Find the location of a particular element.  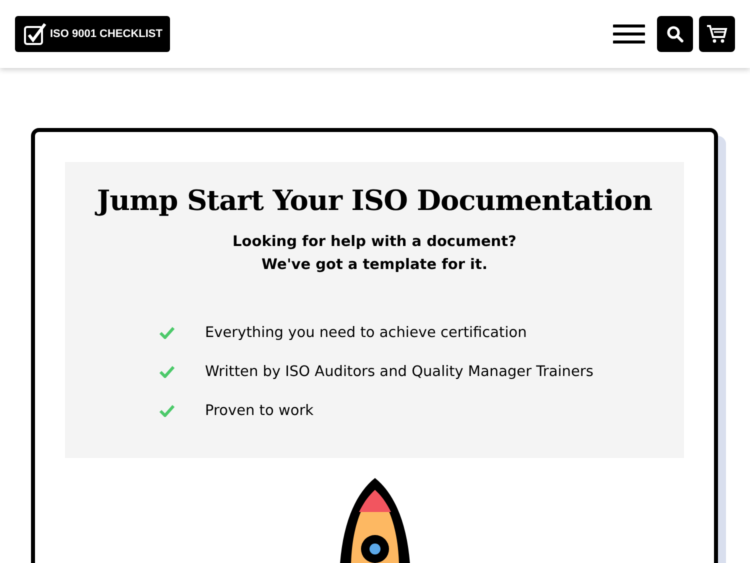

search-icon is located at coordinates (675, 34).